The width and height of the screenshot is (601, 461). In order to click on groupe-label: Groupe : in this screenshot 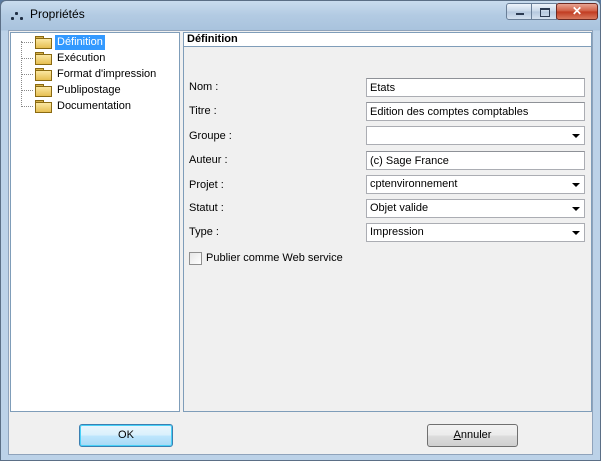, I will do `click(210, 136)`.